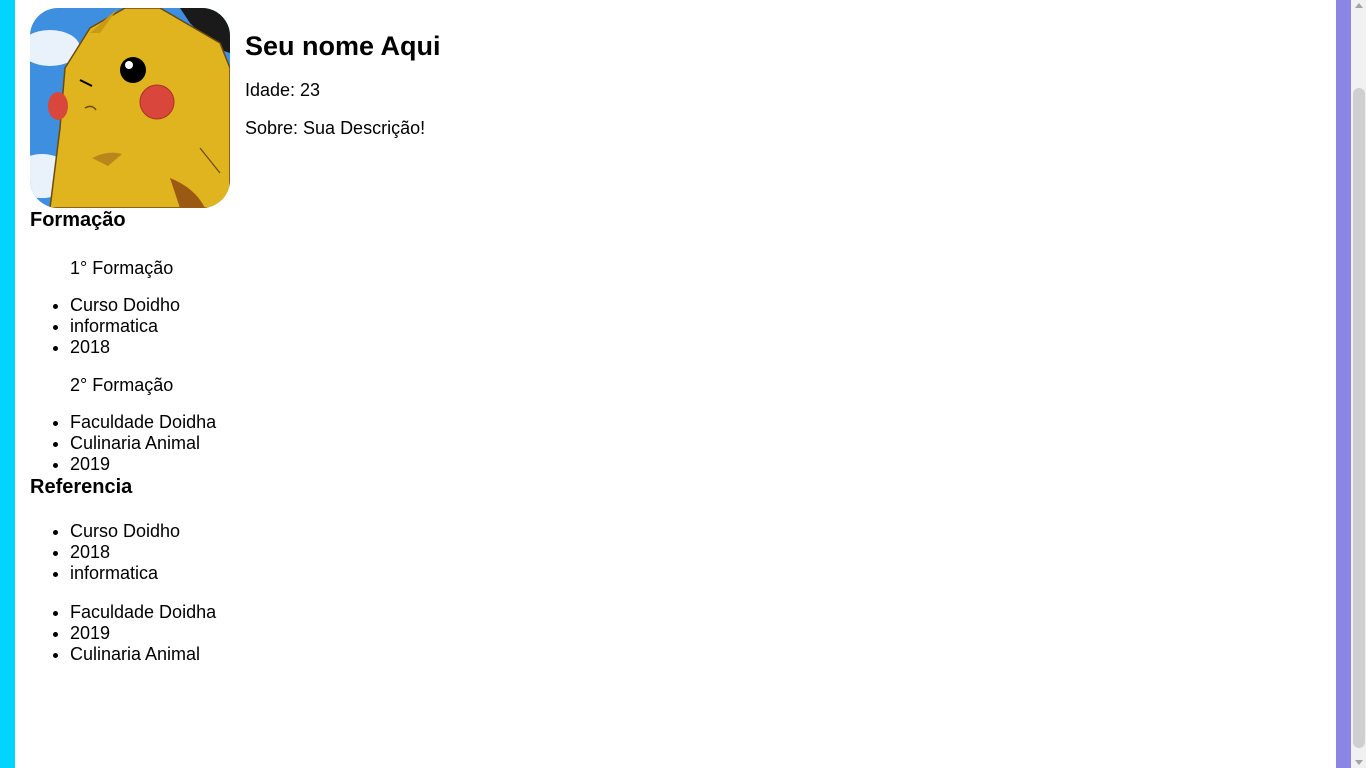 The height and width of the screenshot is (768, 1366). I want to click on profile-age: Idade: 23, so click(283, 90).